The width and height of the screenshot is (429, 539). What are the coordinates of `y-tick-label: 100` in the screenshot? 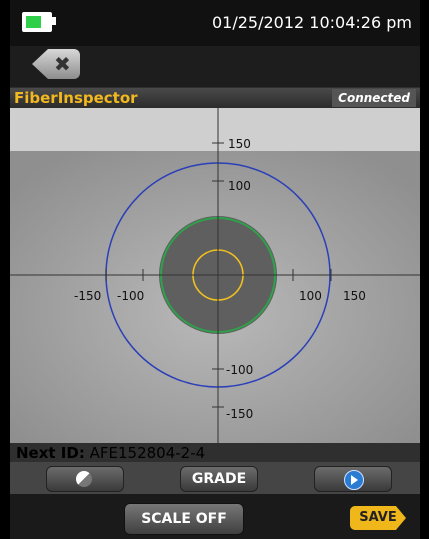 It's located at (239, 186).